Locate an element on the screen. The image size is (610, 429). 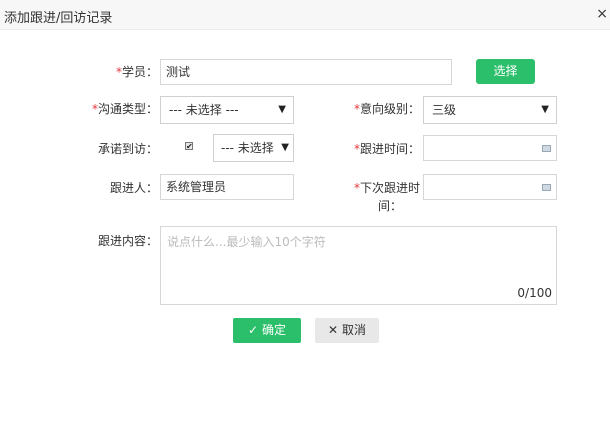
confirm-button: ✓ 确定 is located at coordinates (267, 330).